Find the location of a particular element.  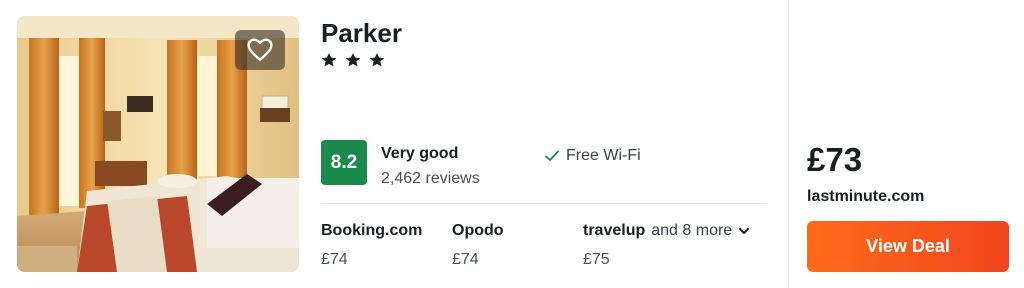

hotel-name: Parker is located at coordinates (361, 33).